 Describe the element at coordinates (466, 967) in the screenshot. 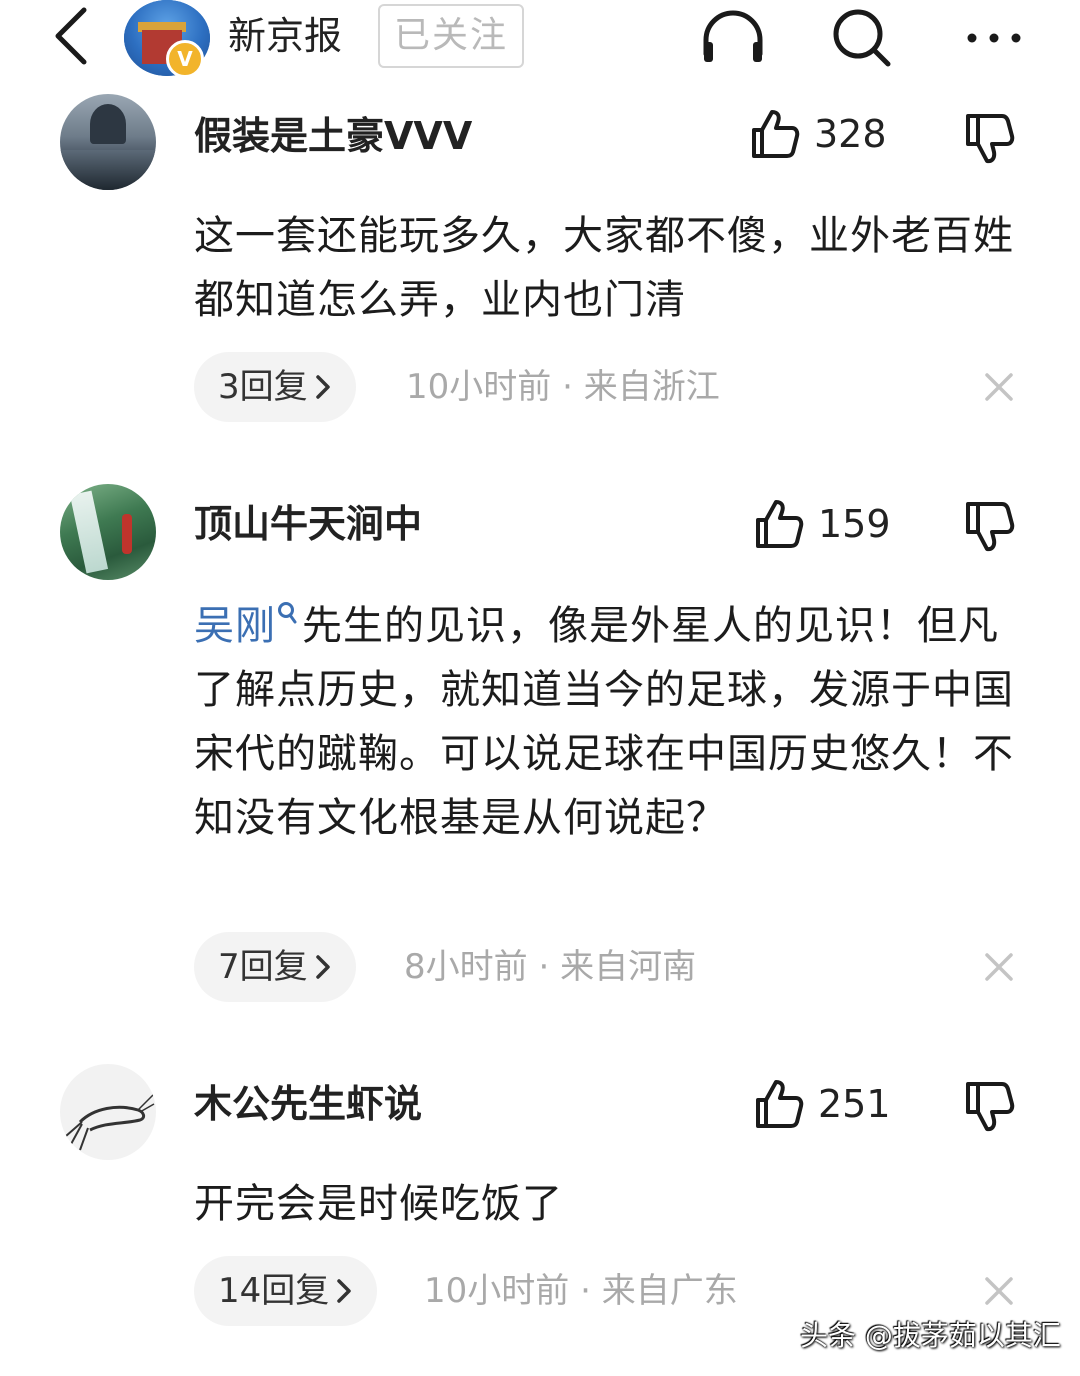

I see `comment-time: 8小时前` at that location.